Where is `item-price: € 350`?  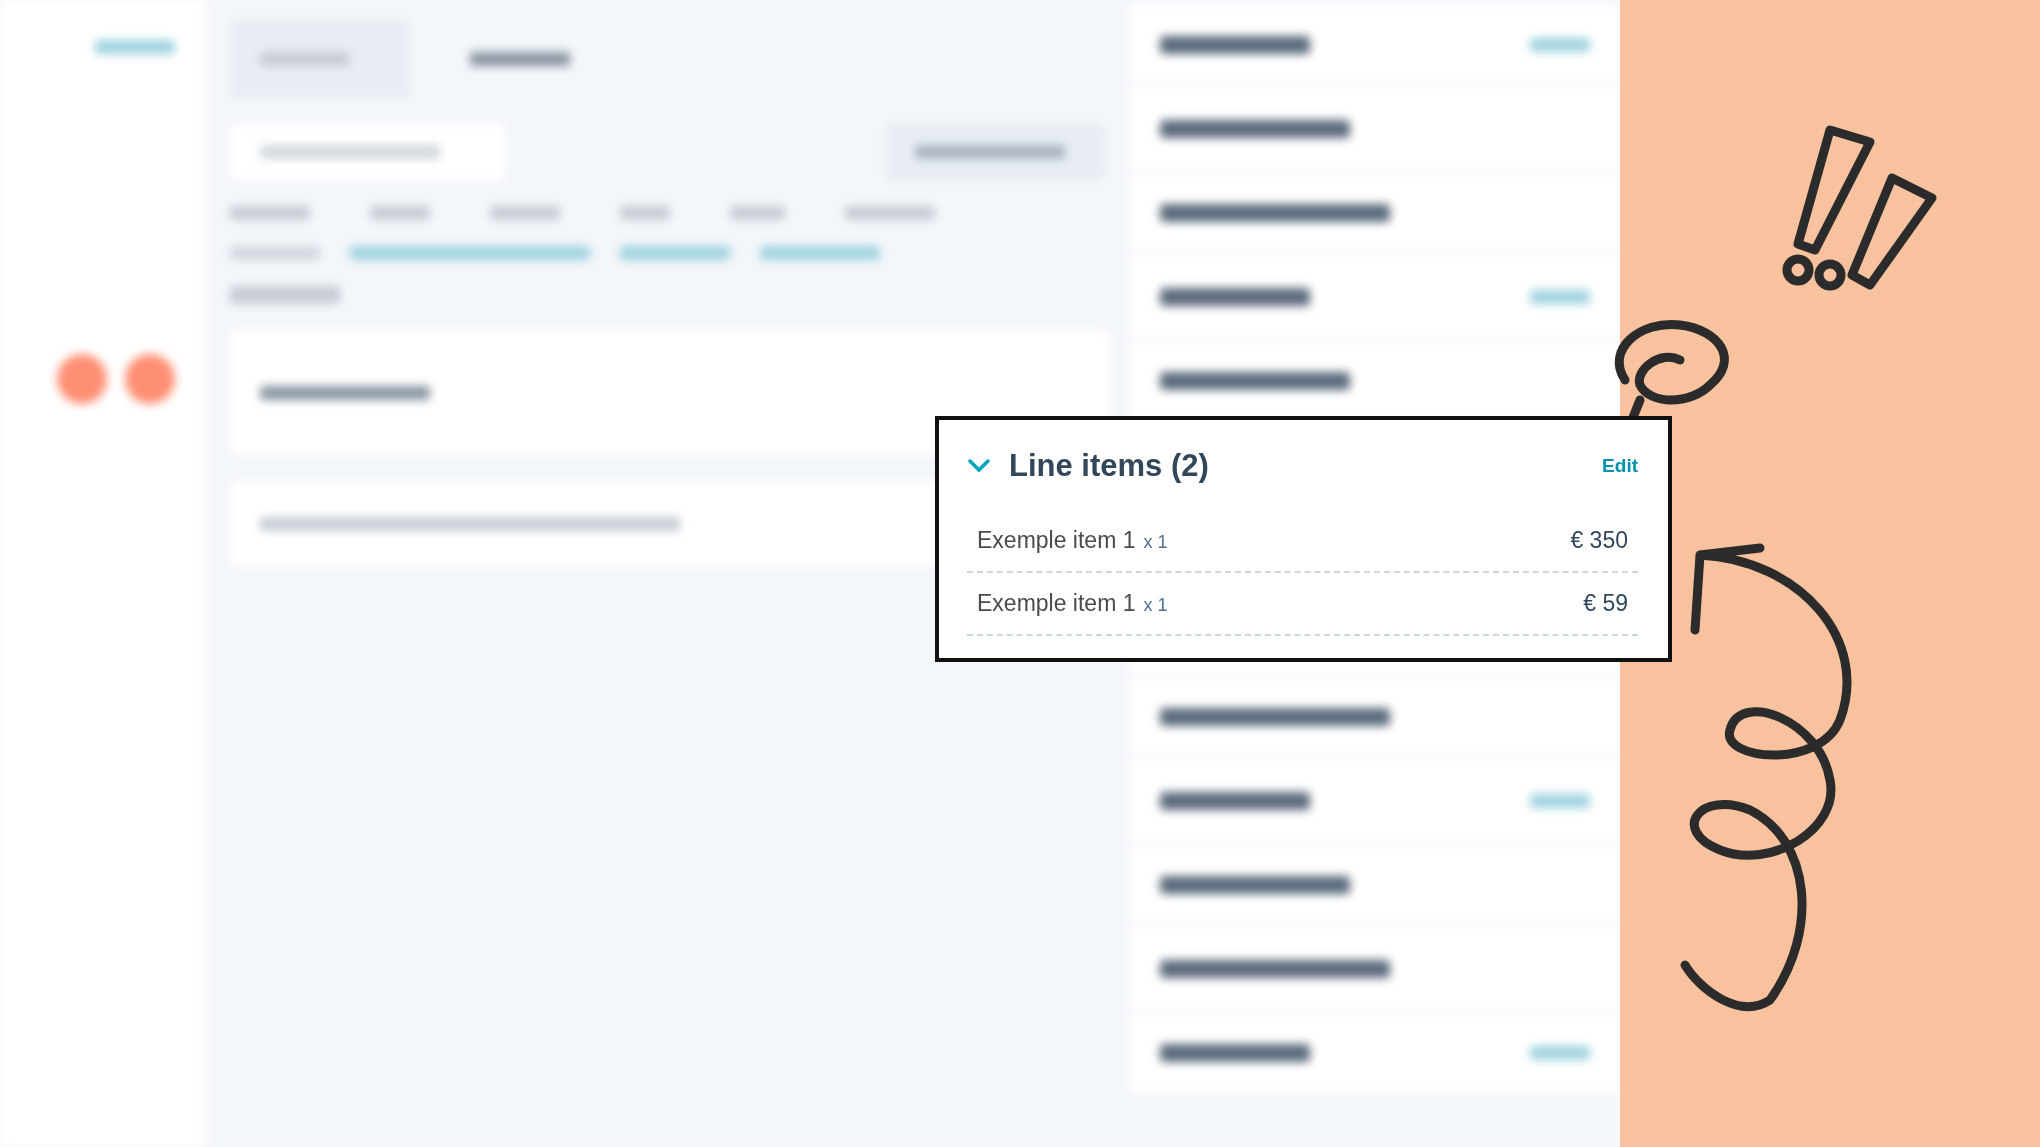
item-price: € 350 is located at coordinates (1599, 540).